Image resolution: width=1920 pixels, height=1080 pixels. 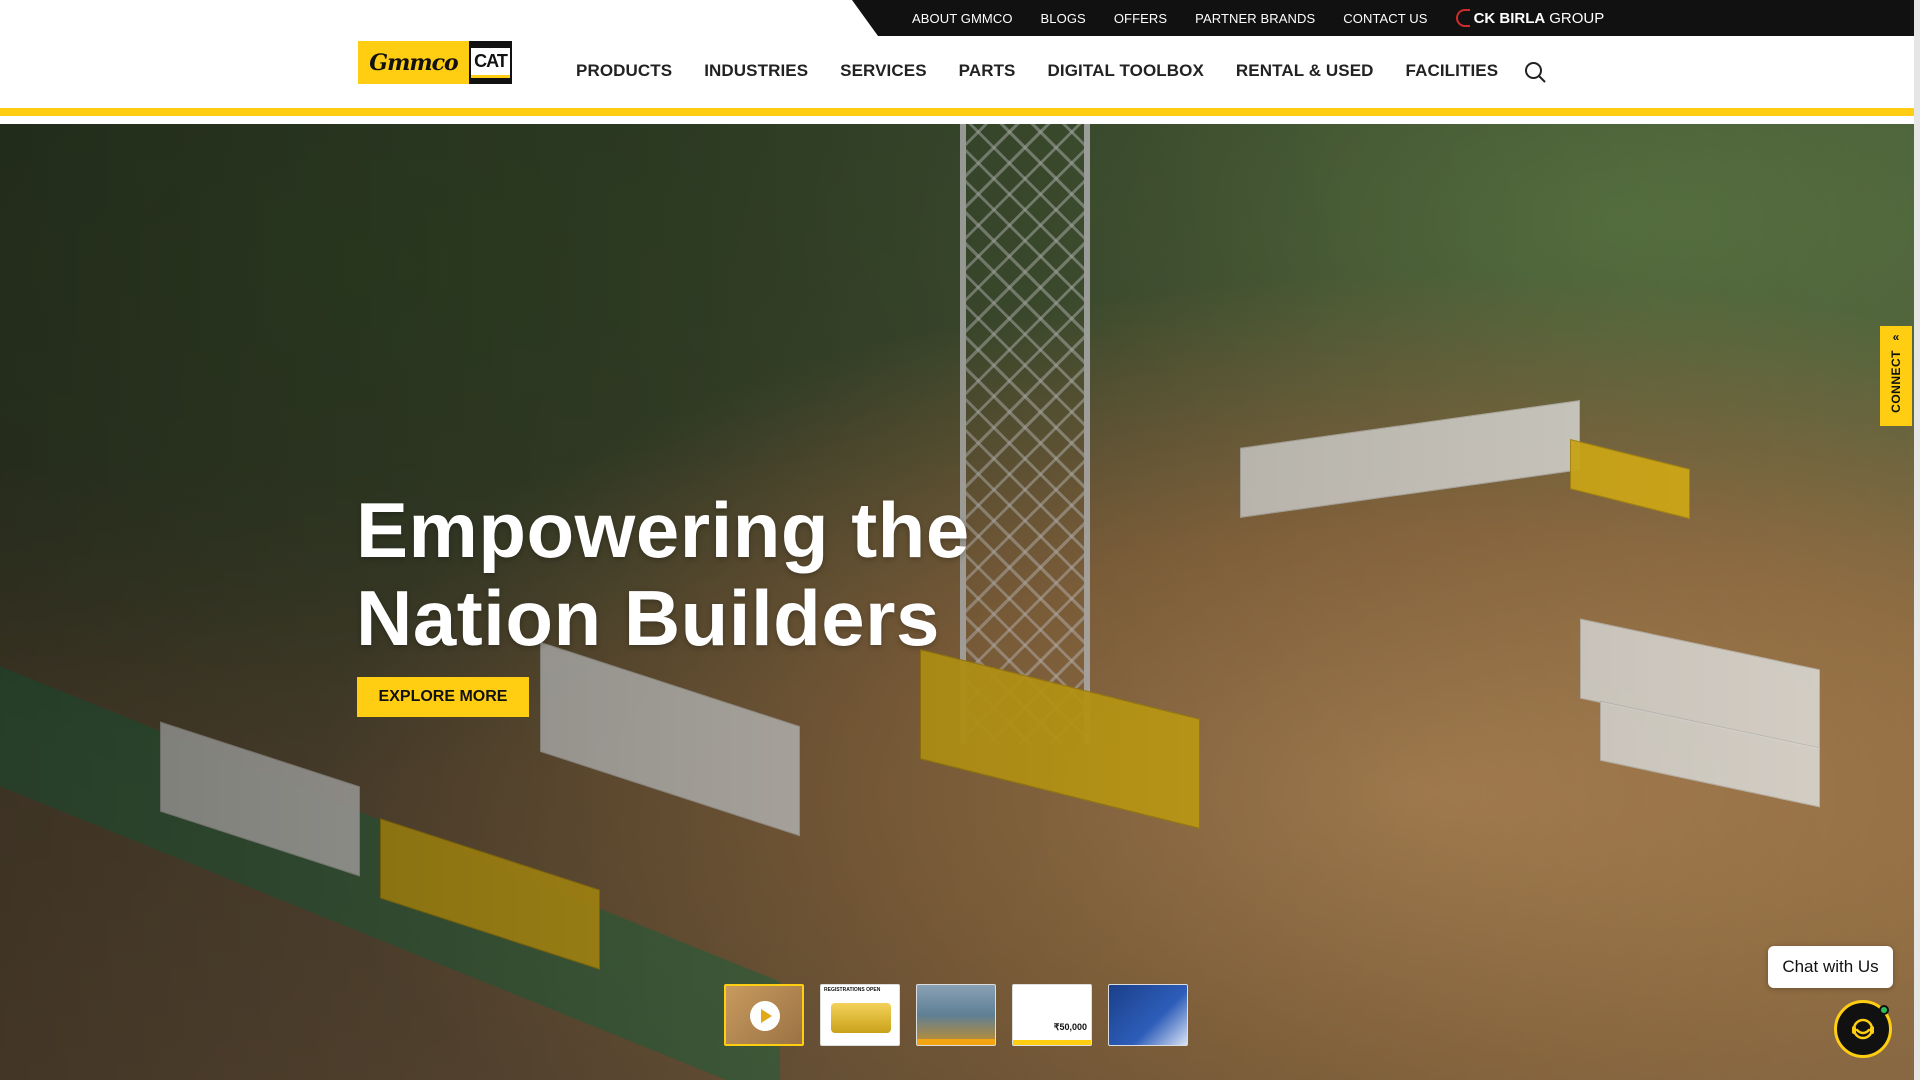 I want to click on cat-logo-text: CAT, so click(x=490, y=62).